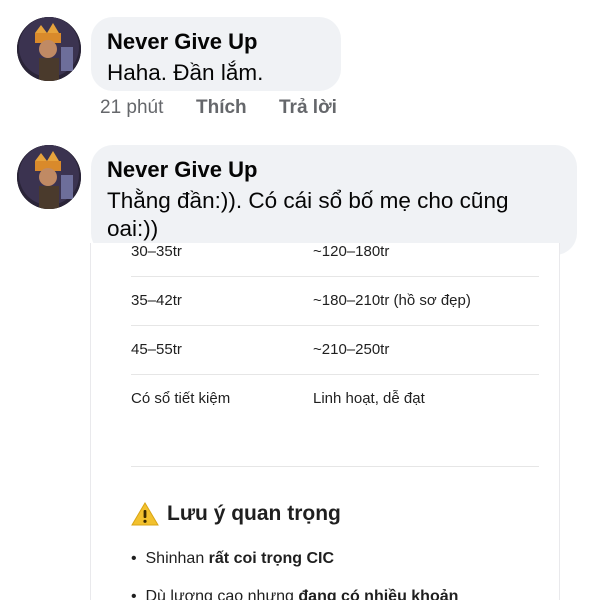 This screenshot has width=600, height=600. I want to click on warning-icon, so click(145, 514).